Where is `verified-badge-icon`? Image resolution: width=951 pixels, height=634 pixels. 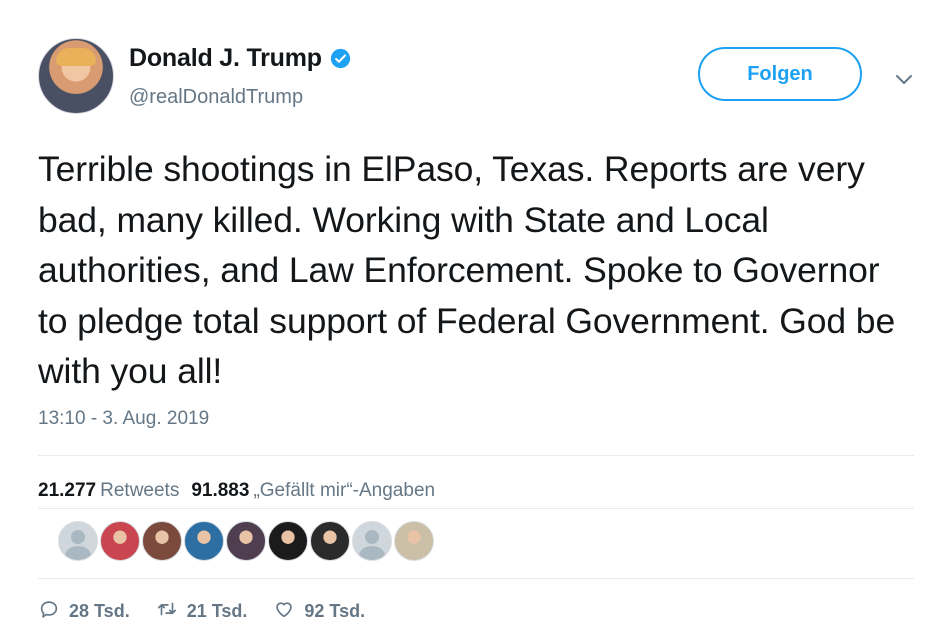
verified-badge-icon is located at coordinates (340, 58).